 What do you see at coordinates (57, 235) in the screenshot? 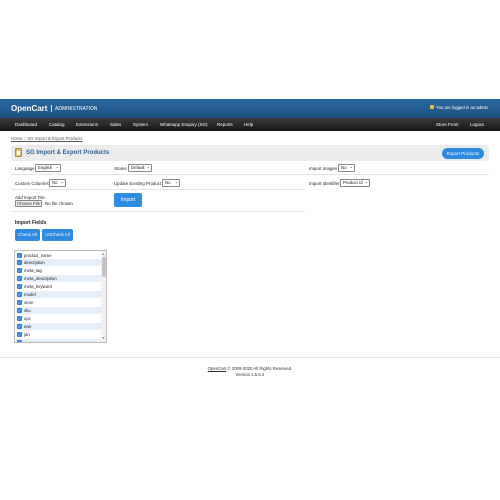
I see `uncheck-all-button: UnCheck All` at bounding box center [57, 235].